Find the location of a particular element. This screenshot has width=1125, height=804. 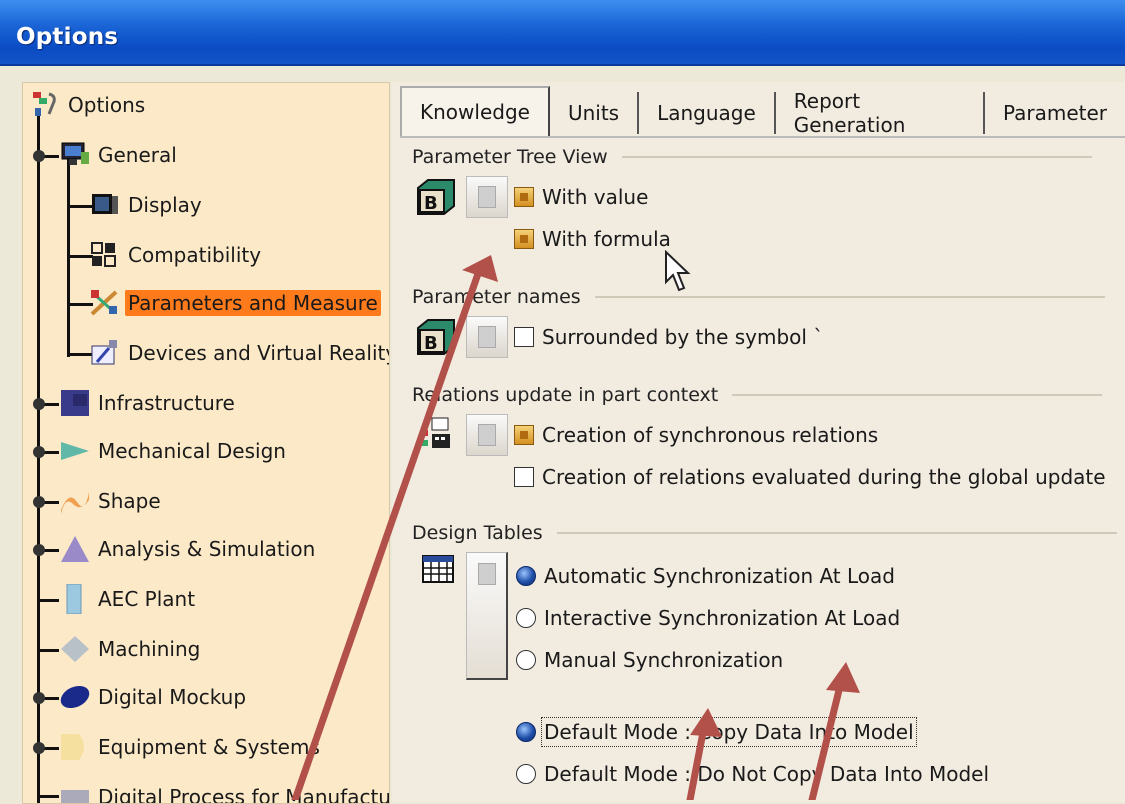

tree-item-devices: Devices and Virtual Reality is located at coordinates (239, 353).